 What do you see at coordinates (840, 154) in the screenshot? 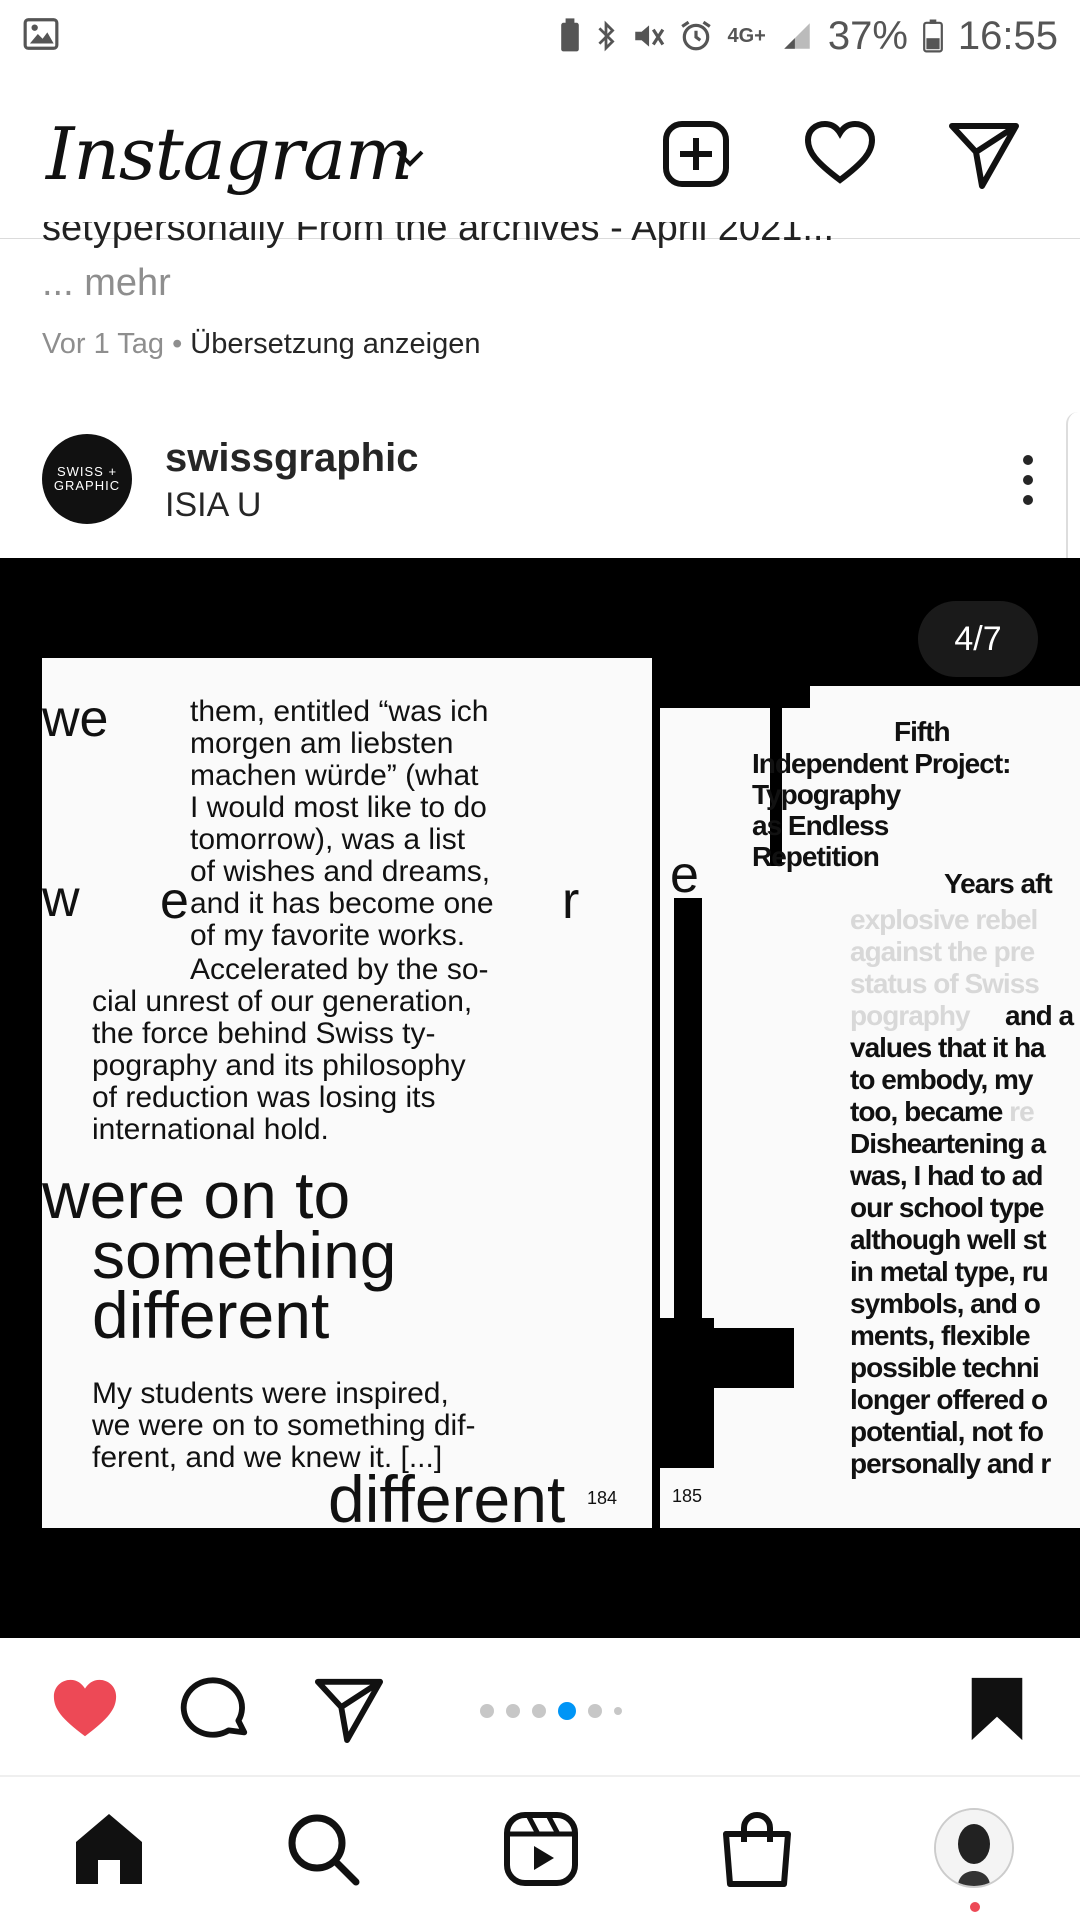
I see `activity-heart-icon` at bounding box center [840, 154].